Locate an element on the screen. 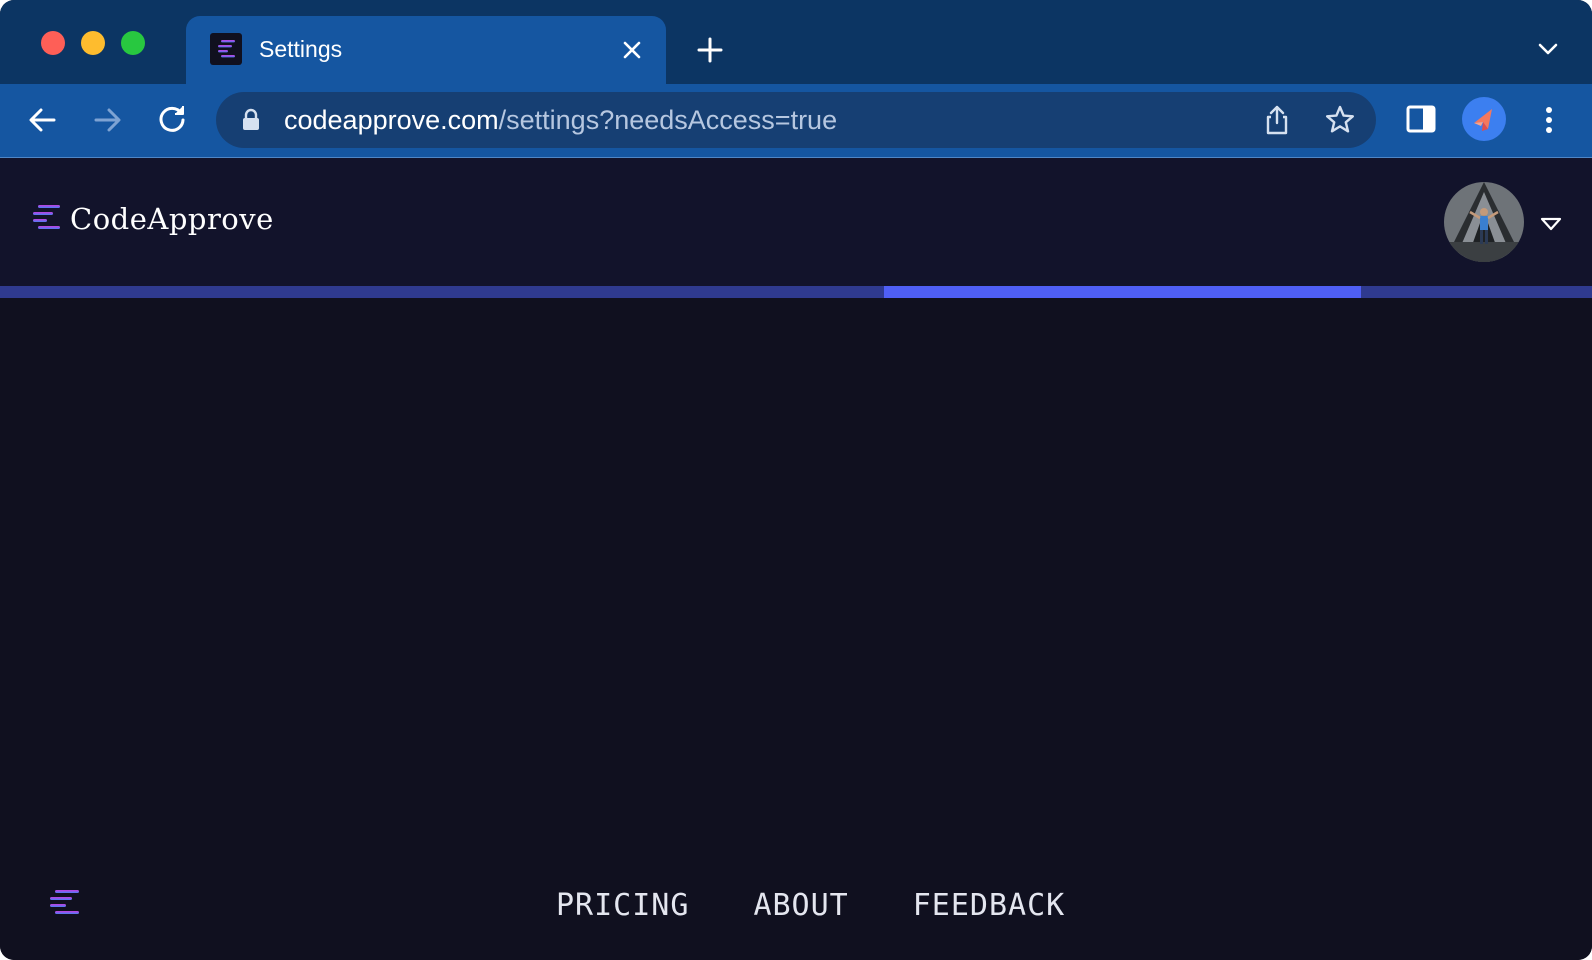 This screenshot has width=1592, height=960. site-footer: PRICING ABOUT FEEDBACK is located at coordinates (796, 903).